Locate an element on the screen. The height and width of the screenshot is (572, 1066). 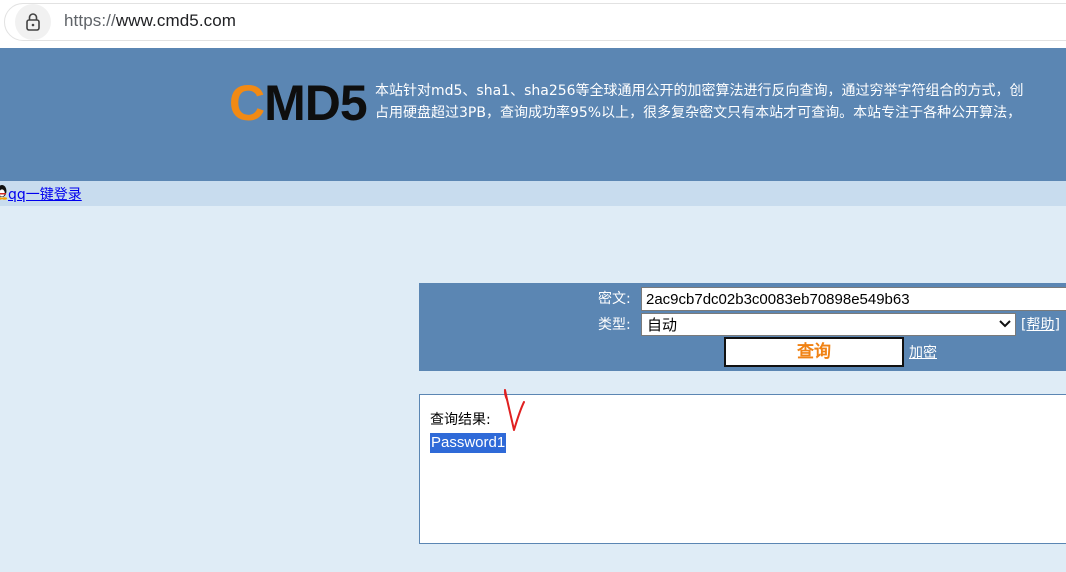
site-info-button is located at coordinates (33, 22).